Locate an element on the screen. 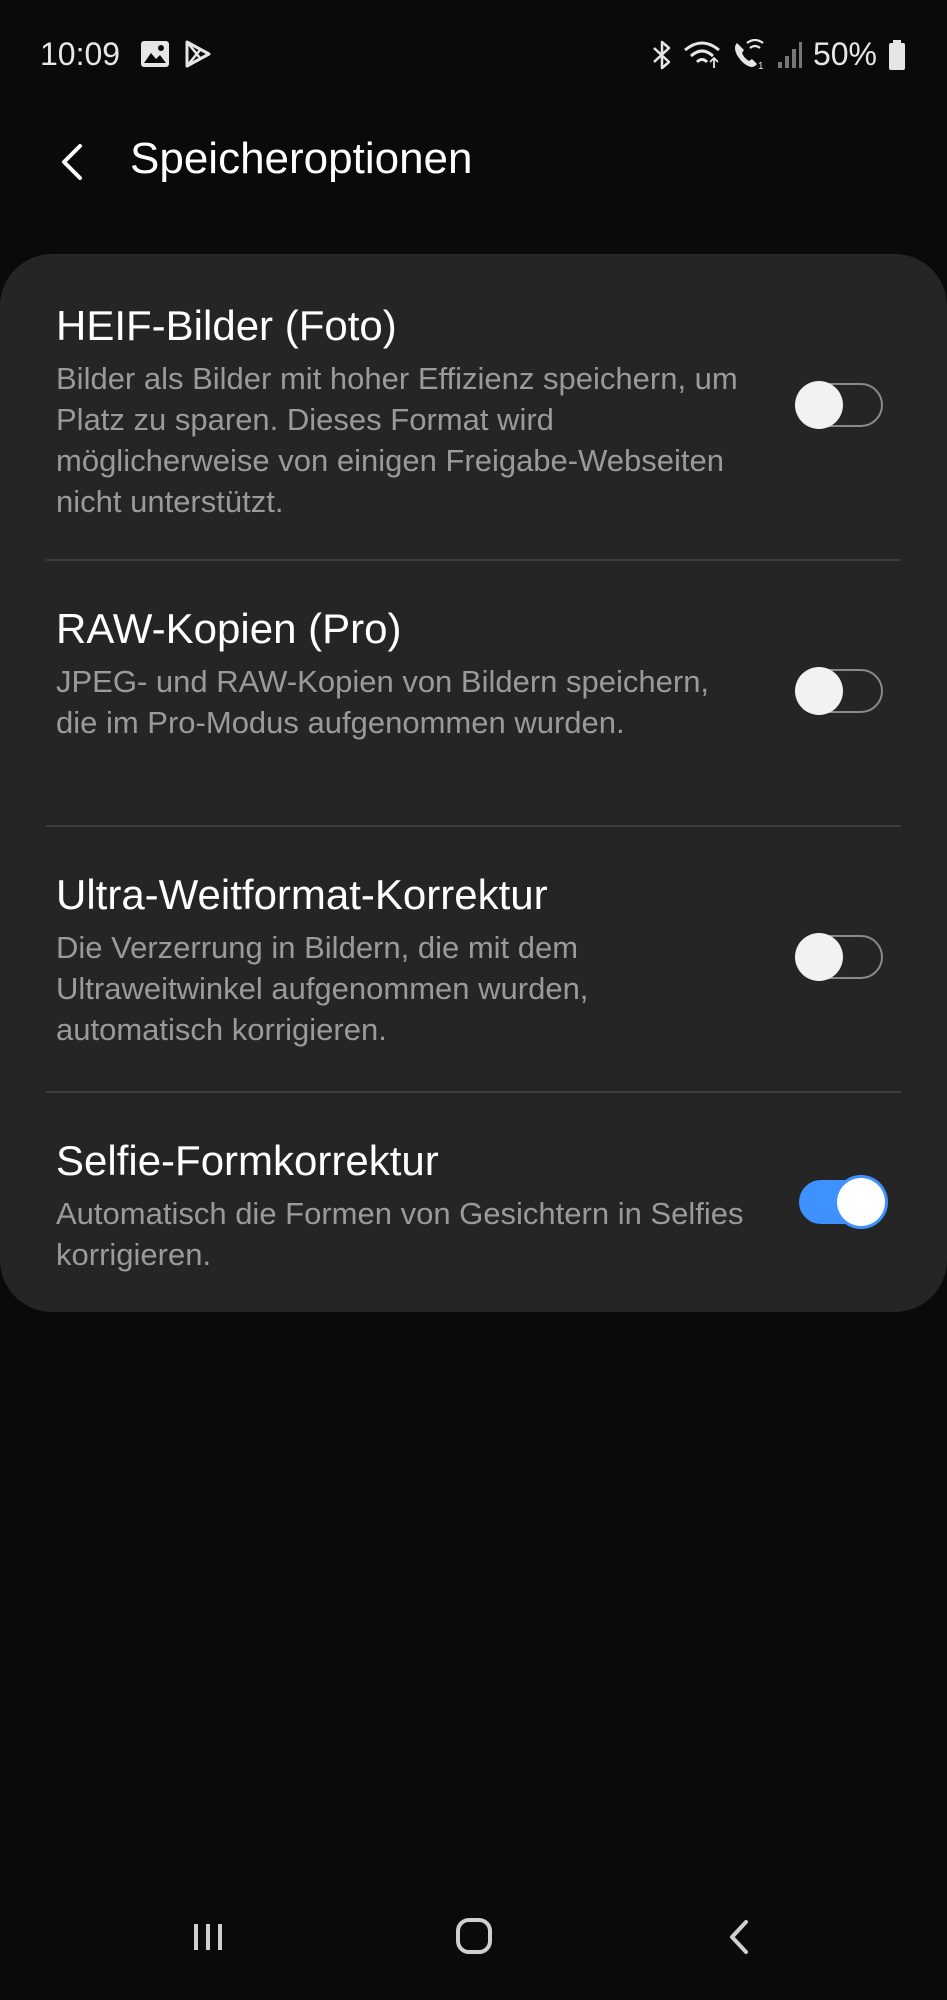  play-store-icon is located at coordinates (198, 54).